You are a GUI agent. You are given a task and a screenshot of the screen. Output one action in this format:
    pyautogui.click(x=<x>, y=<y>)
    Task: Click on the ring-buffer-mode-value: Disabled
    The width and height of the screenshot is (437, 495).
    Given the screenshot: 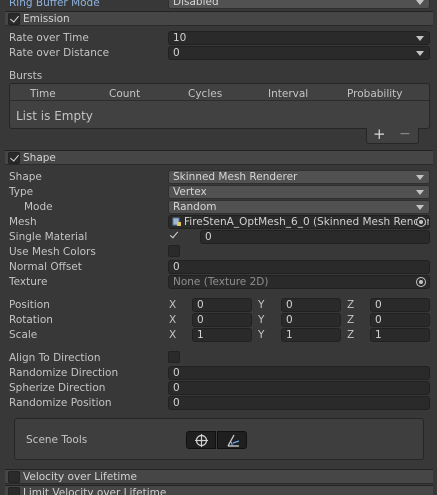 What is the action you would take?
    pyautogui.click(x=196, y=4)
    